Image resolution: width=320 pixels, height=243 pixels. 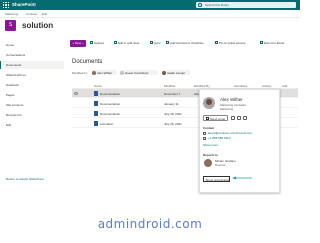 What do you see at coordinates (202, 86) in the screenshot?
I see `column-header-modified-by: Modified By` at bounding box center [202, 86].